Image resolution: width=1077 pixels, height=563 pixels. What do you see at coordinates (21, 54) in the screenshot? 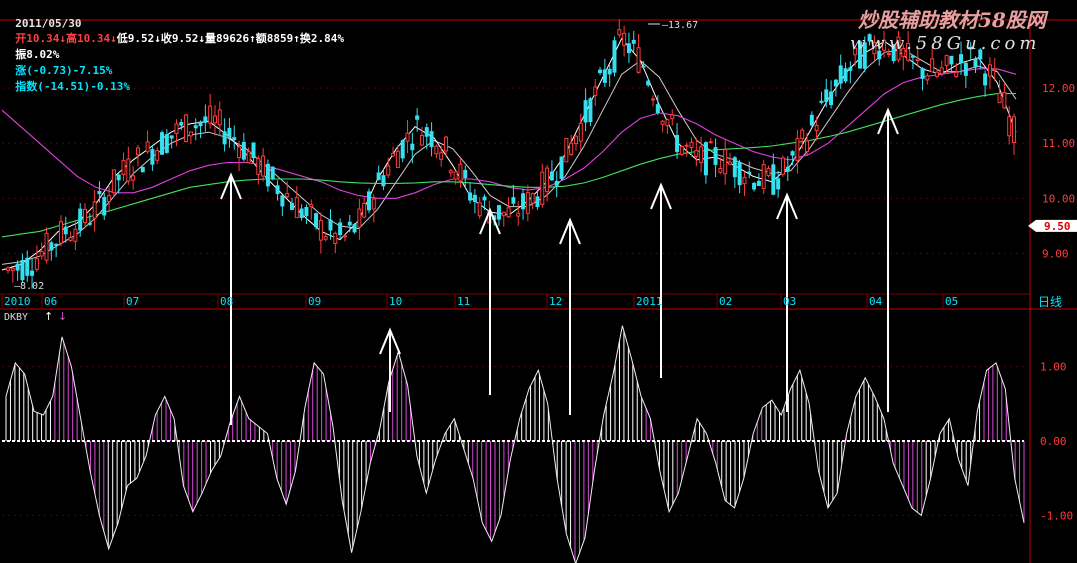
I see `amplitude-label: 振` at bounding box center [21, 54].